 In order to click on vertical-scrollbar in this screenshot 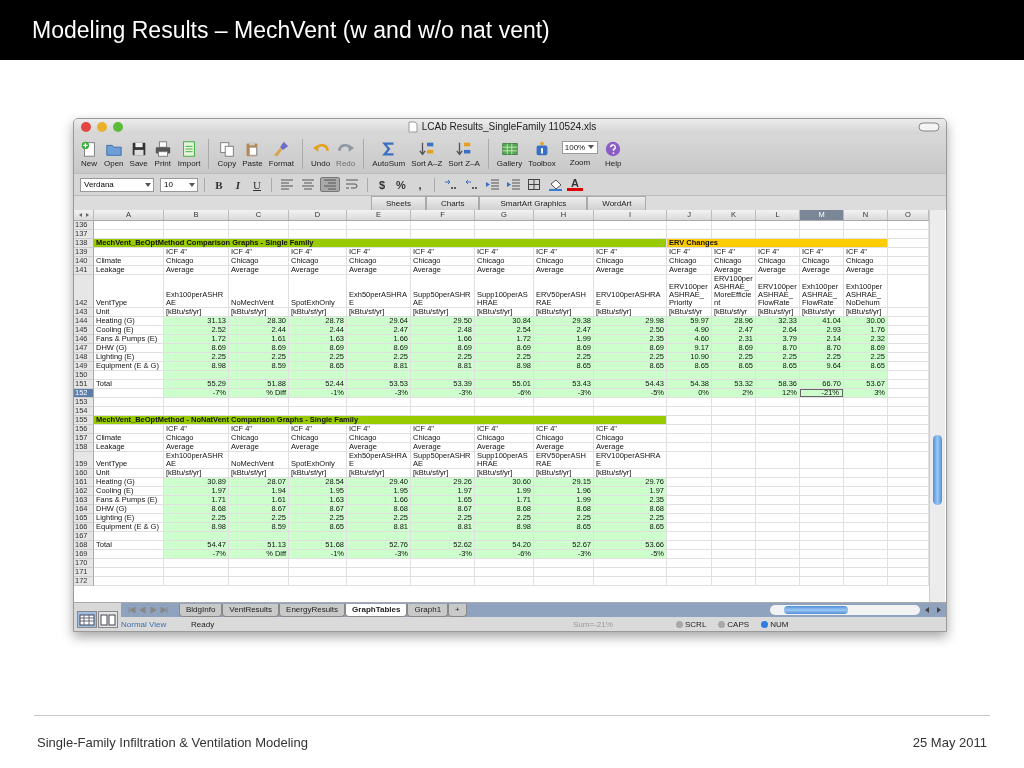, I will do `click(937, 406)`.